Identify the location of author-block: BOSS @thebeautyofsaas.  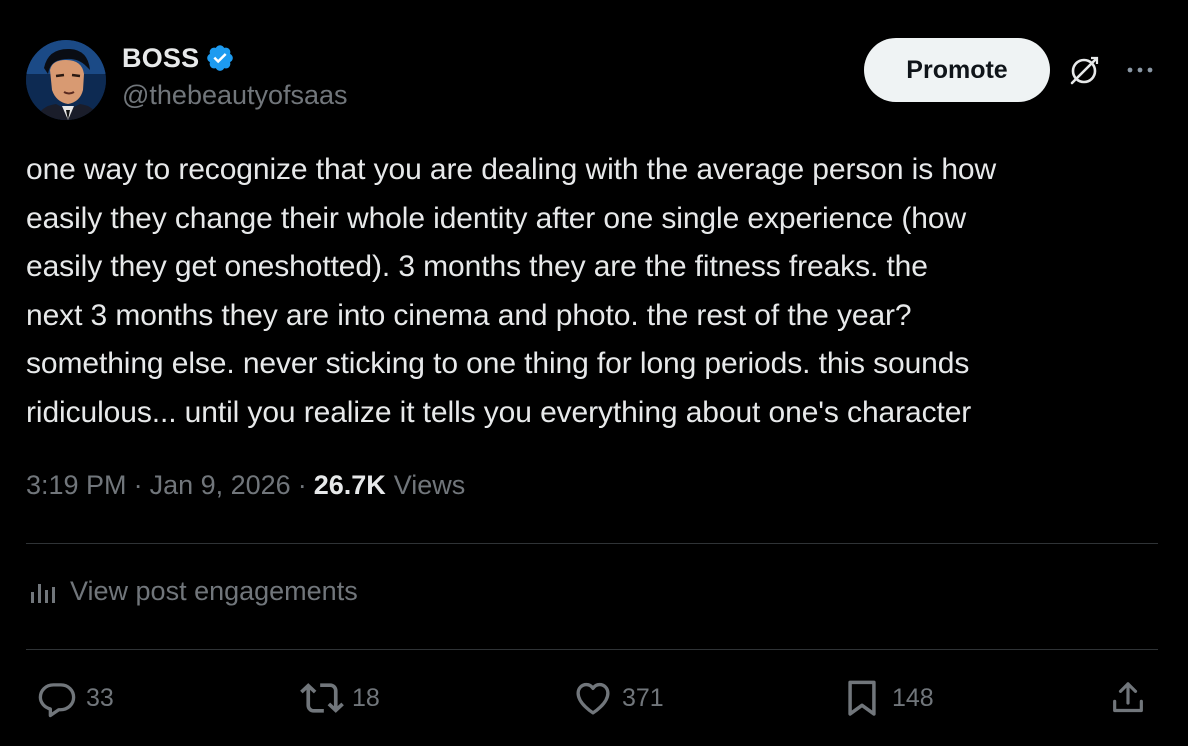
(235, 75).